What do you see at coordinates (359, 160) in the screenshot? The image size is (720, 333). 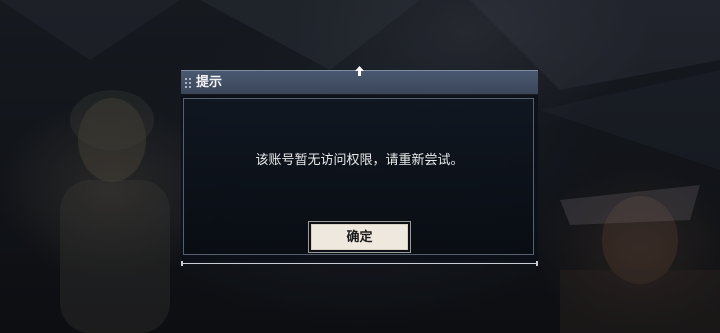 I see `dialog-message: 该账号暂无访问权限，请重新尝试。` at bounding box center [359, 160].